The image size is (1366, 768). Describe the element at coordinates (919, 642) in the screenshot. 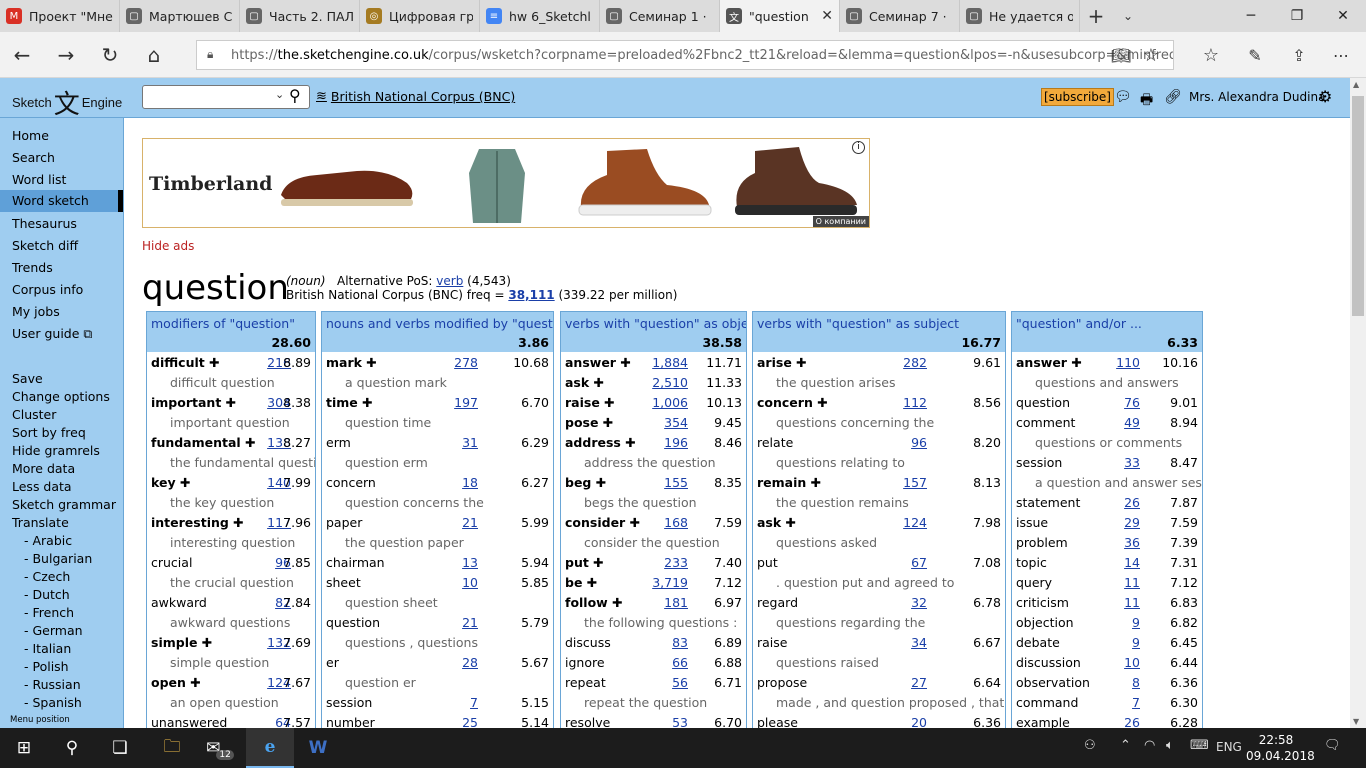

I see `collocate-frequency-link: 34` at that location.